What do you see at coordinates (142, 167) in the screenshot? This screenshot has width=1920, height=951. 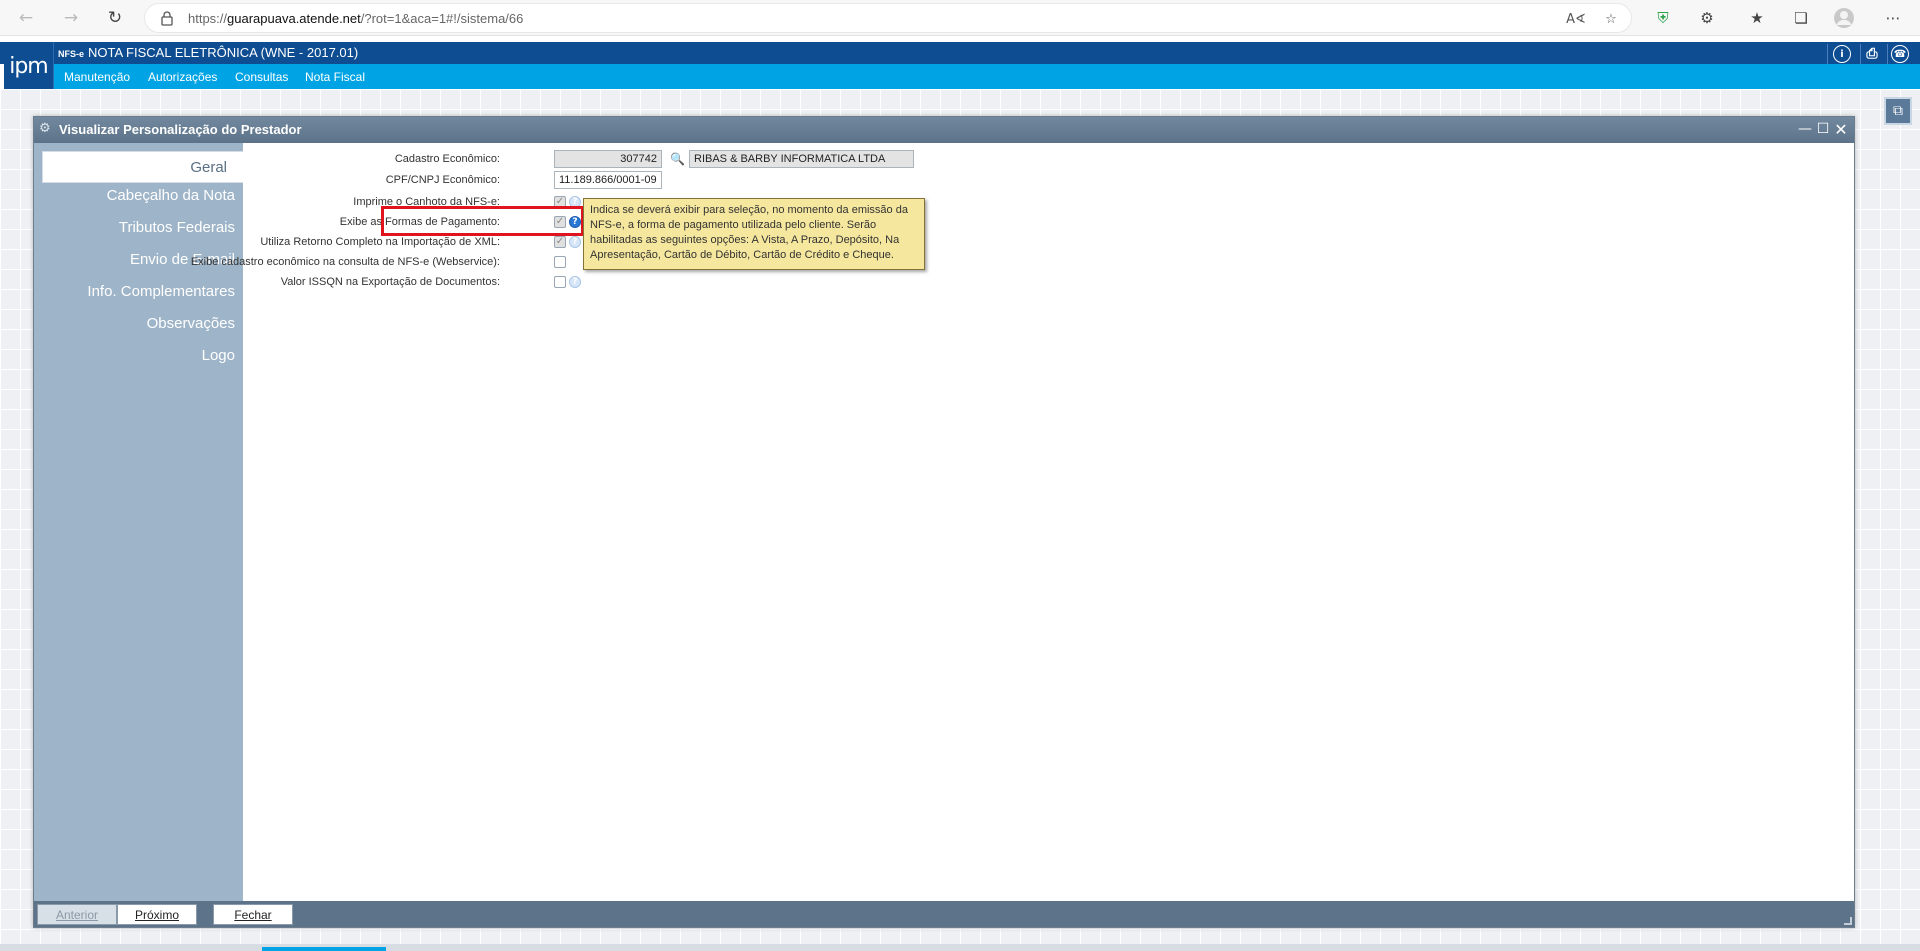 I see `sidebar-item-geral: Geral` at bounding box center [142, 167].